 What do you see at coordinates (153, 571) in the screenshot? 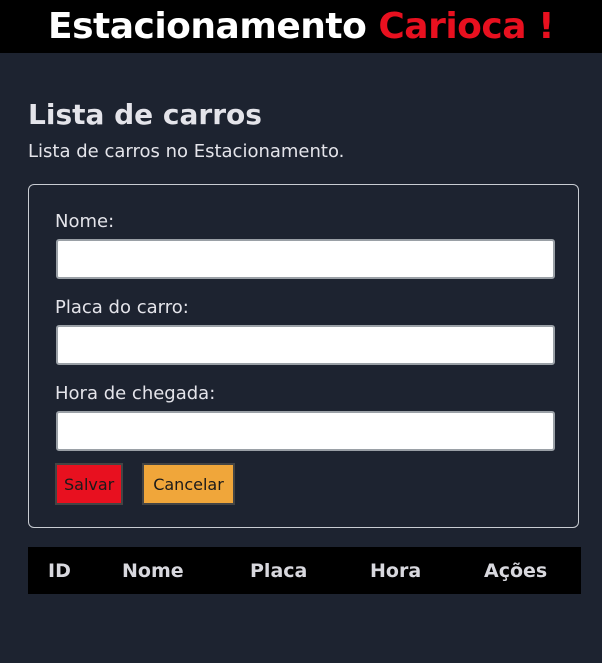
I see `column-header-nome: Nome` at bounding box center [153, 571].